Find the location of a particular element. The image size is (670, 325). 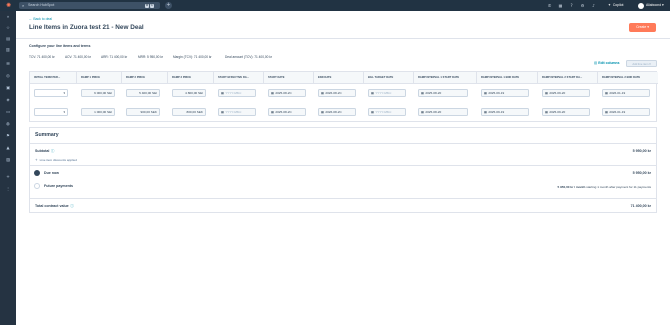

settings-icon: ⚙ is located at coordinates (582, 5).